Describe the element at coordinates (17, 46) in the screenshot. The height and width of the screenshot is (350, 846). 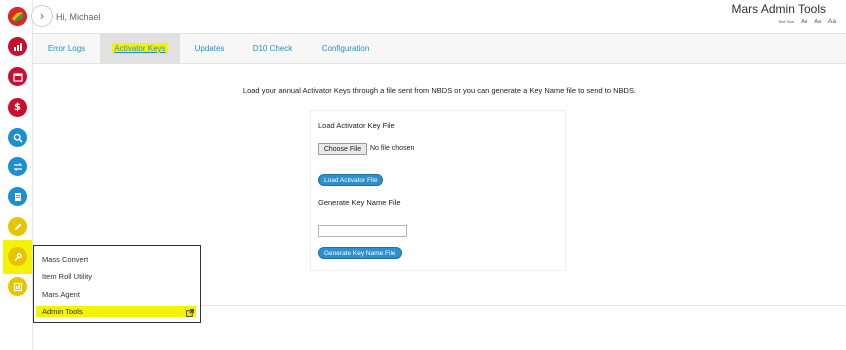
I see `bar-chart-icon` at that location.